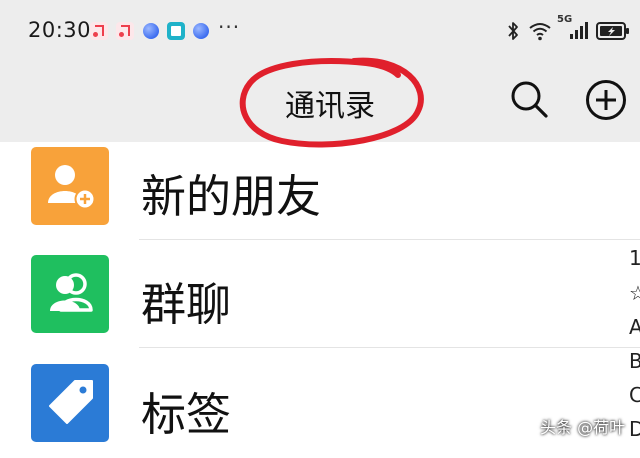 This screenshot has width=640, height=458. Describe the element at coordinates (70, 186) in the screenshot. I see `add-contact-icon` at that location.